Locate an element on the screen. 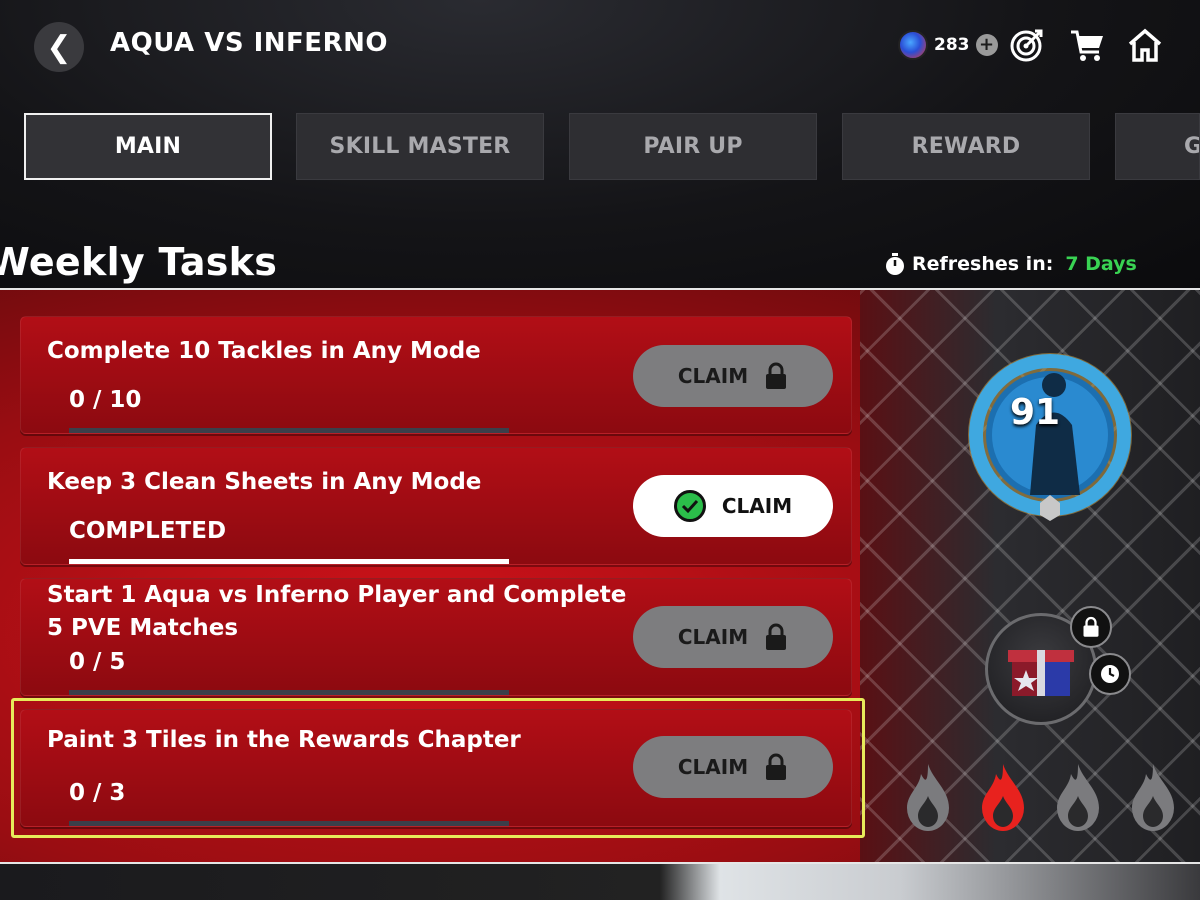 The height and width of the screenshot is (900, 1200). tab-label: PAIR UP is located at coordinates (693, 146).